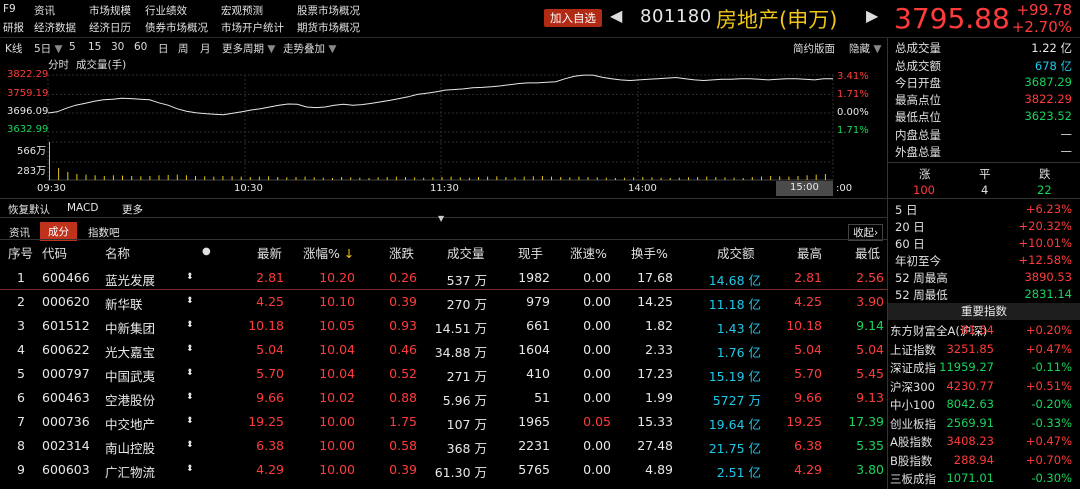  I want to click on perf-value: +6.23%, so click(1048, 209).